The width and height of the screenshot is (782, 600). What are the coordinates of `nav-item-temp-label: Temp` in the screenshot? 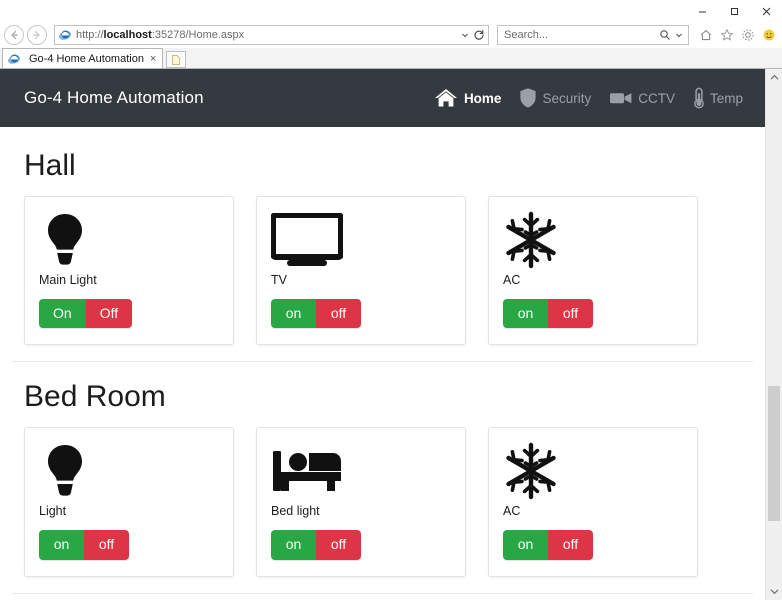 It's located at (726, 98).